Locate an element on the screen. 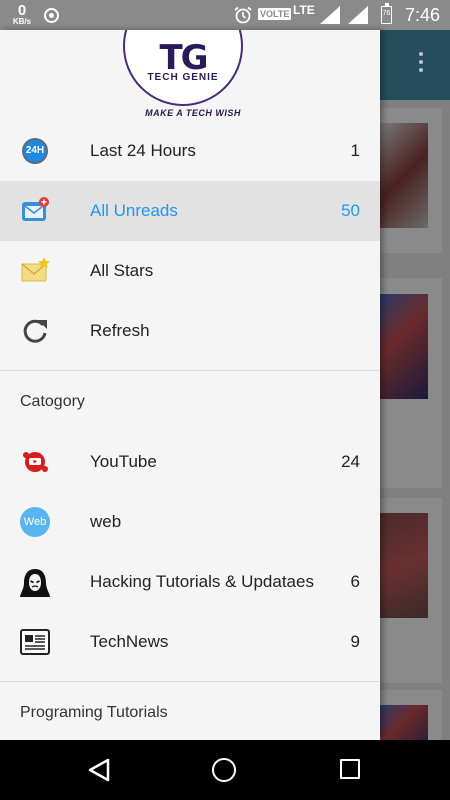  battery-icon: 76 is located at coordinates (386, 13).